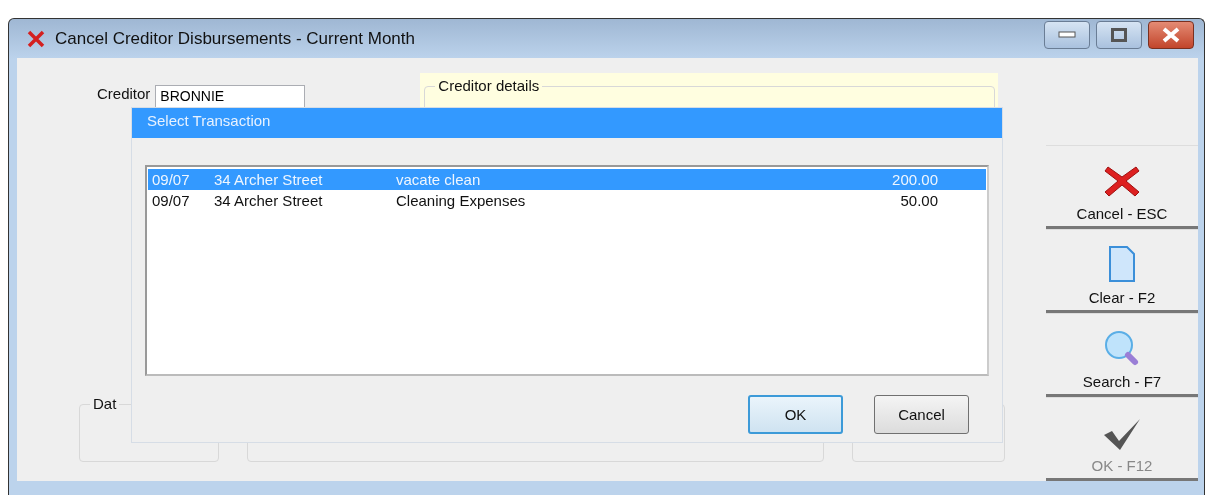  What do you see at coordinates (795, 414) in the screenshot?
I see `dialog-button: OK` at bounding box center [795, 414].